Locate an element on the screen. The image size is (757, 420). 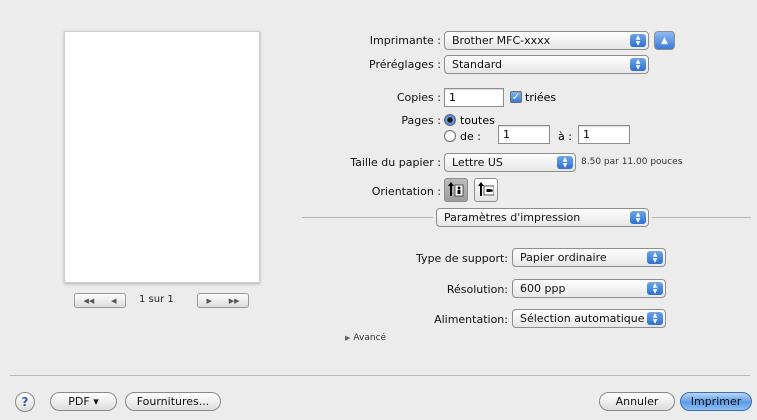
media-type-value: Papier ordinaire is located at coordinates (563, 257).